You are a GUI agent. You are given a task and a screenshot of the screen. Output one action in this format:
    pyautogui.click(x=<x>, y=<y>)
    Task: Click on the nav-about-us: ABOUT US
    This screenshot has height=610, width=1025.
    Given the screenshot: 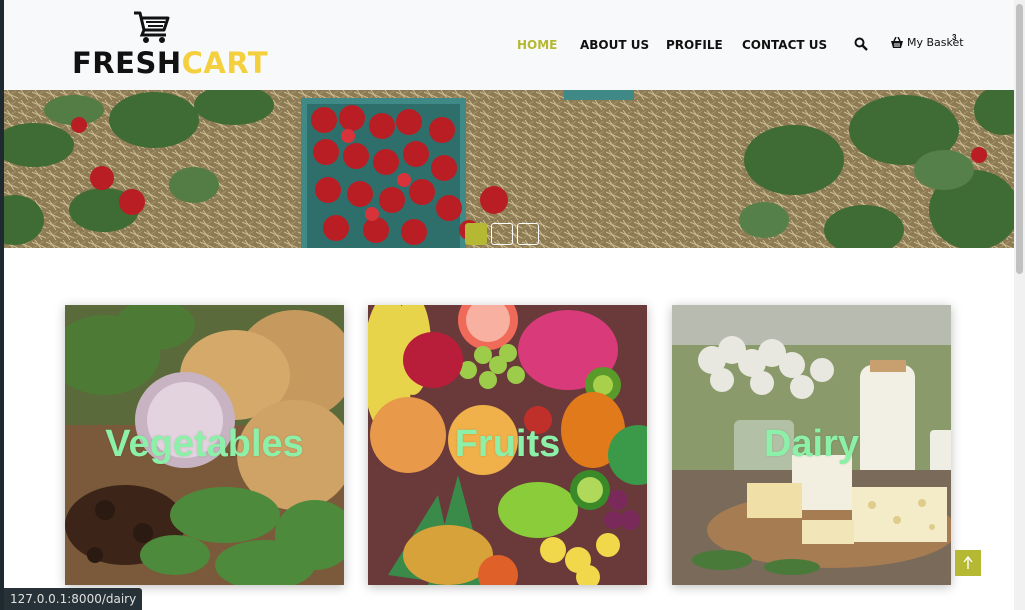 What is the action you would take?
    pyautogui.click(x=614, y=45)
    